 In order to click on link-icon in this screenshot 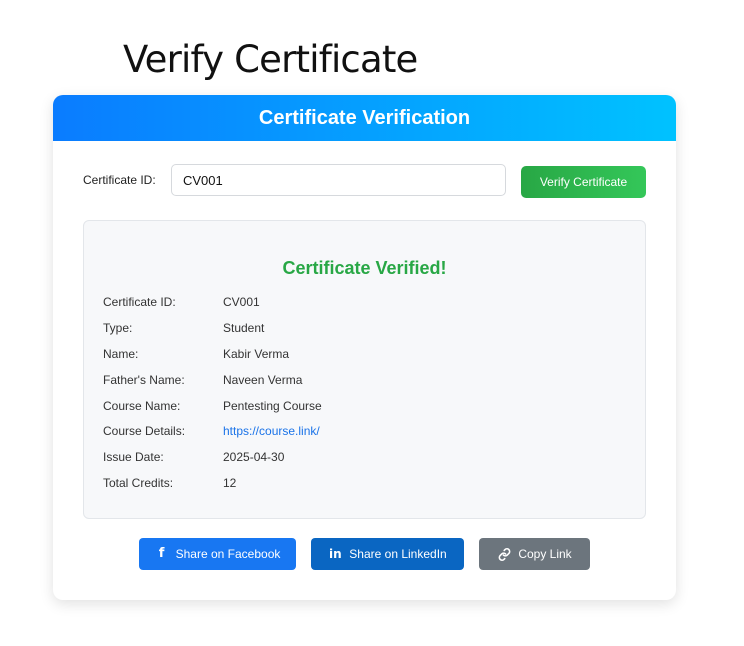, I will do `click(504, 554)`.